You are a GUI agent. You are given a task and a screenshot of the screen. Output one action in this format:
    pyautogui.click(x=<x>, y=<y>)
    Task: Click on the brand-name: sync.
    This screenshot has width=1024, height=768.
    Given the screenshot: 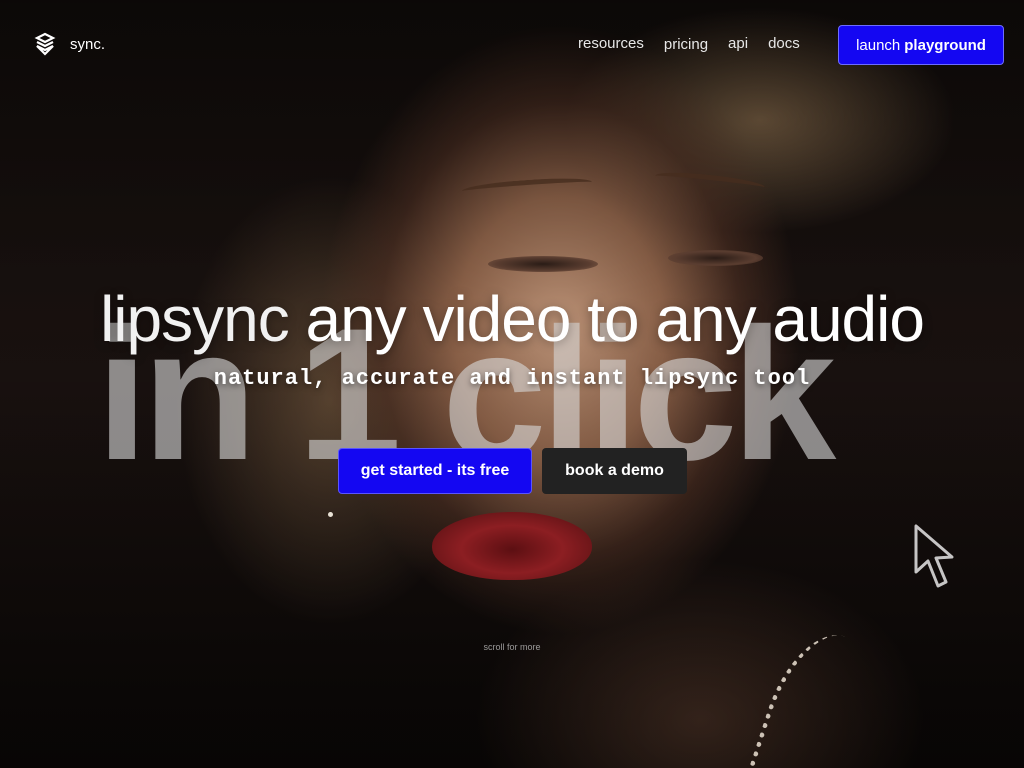 What is the action you would take?
    pyautogui.click(x=88, y=44)
    